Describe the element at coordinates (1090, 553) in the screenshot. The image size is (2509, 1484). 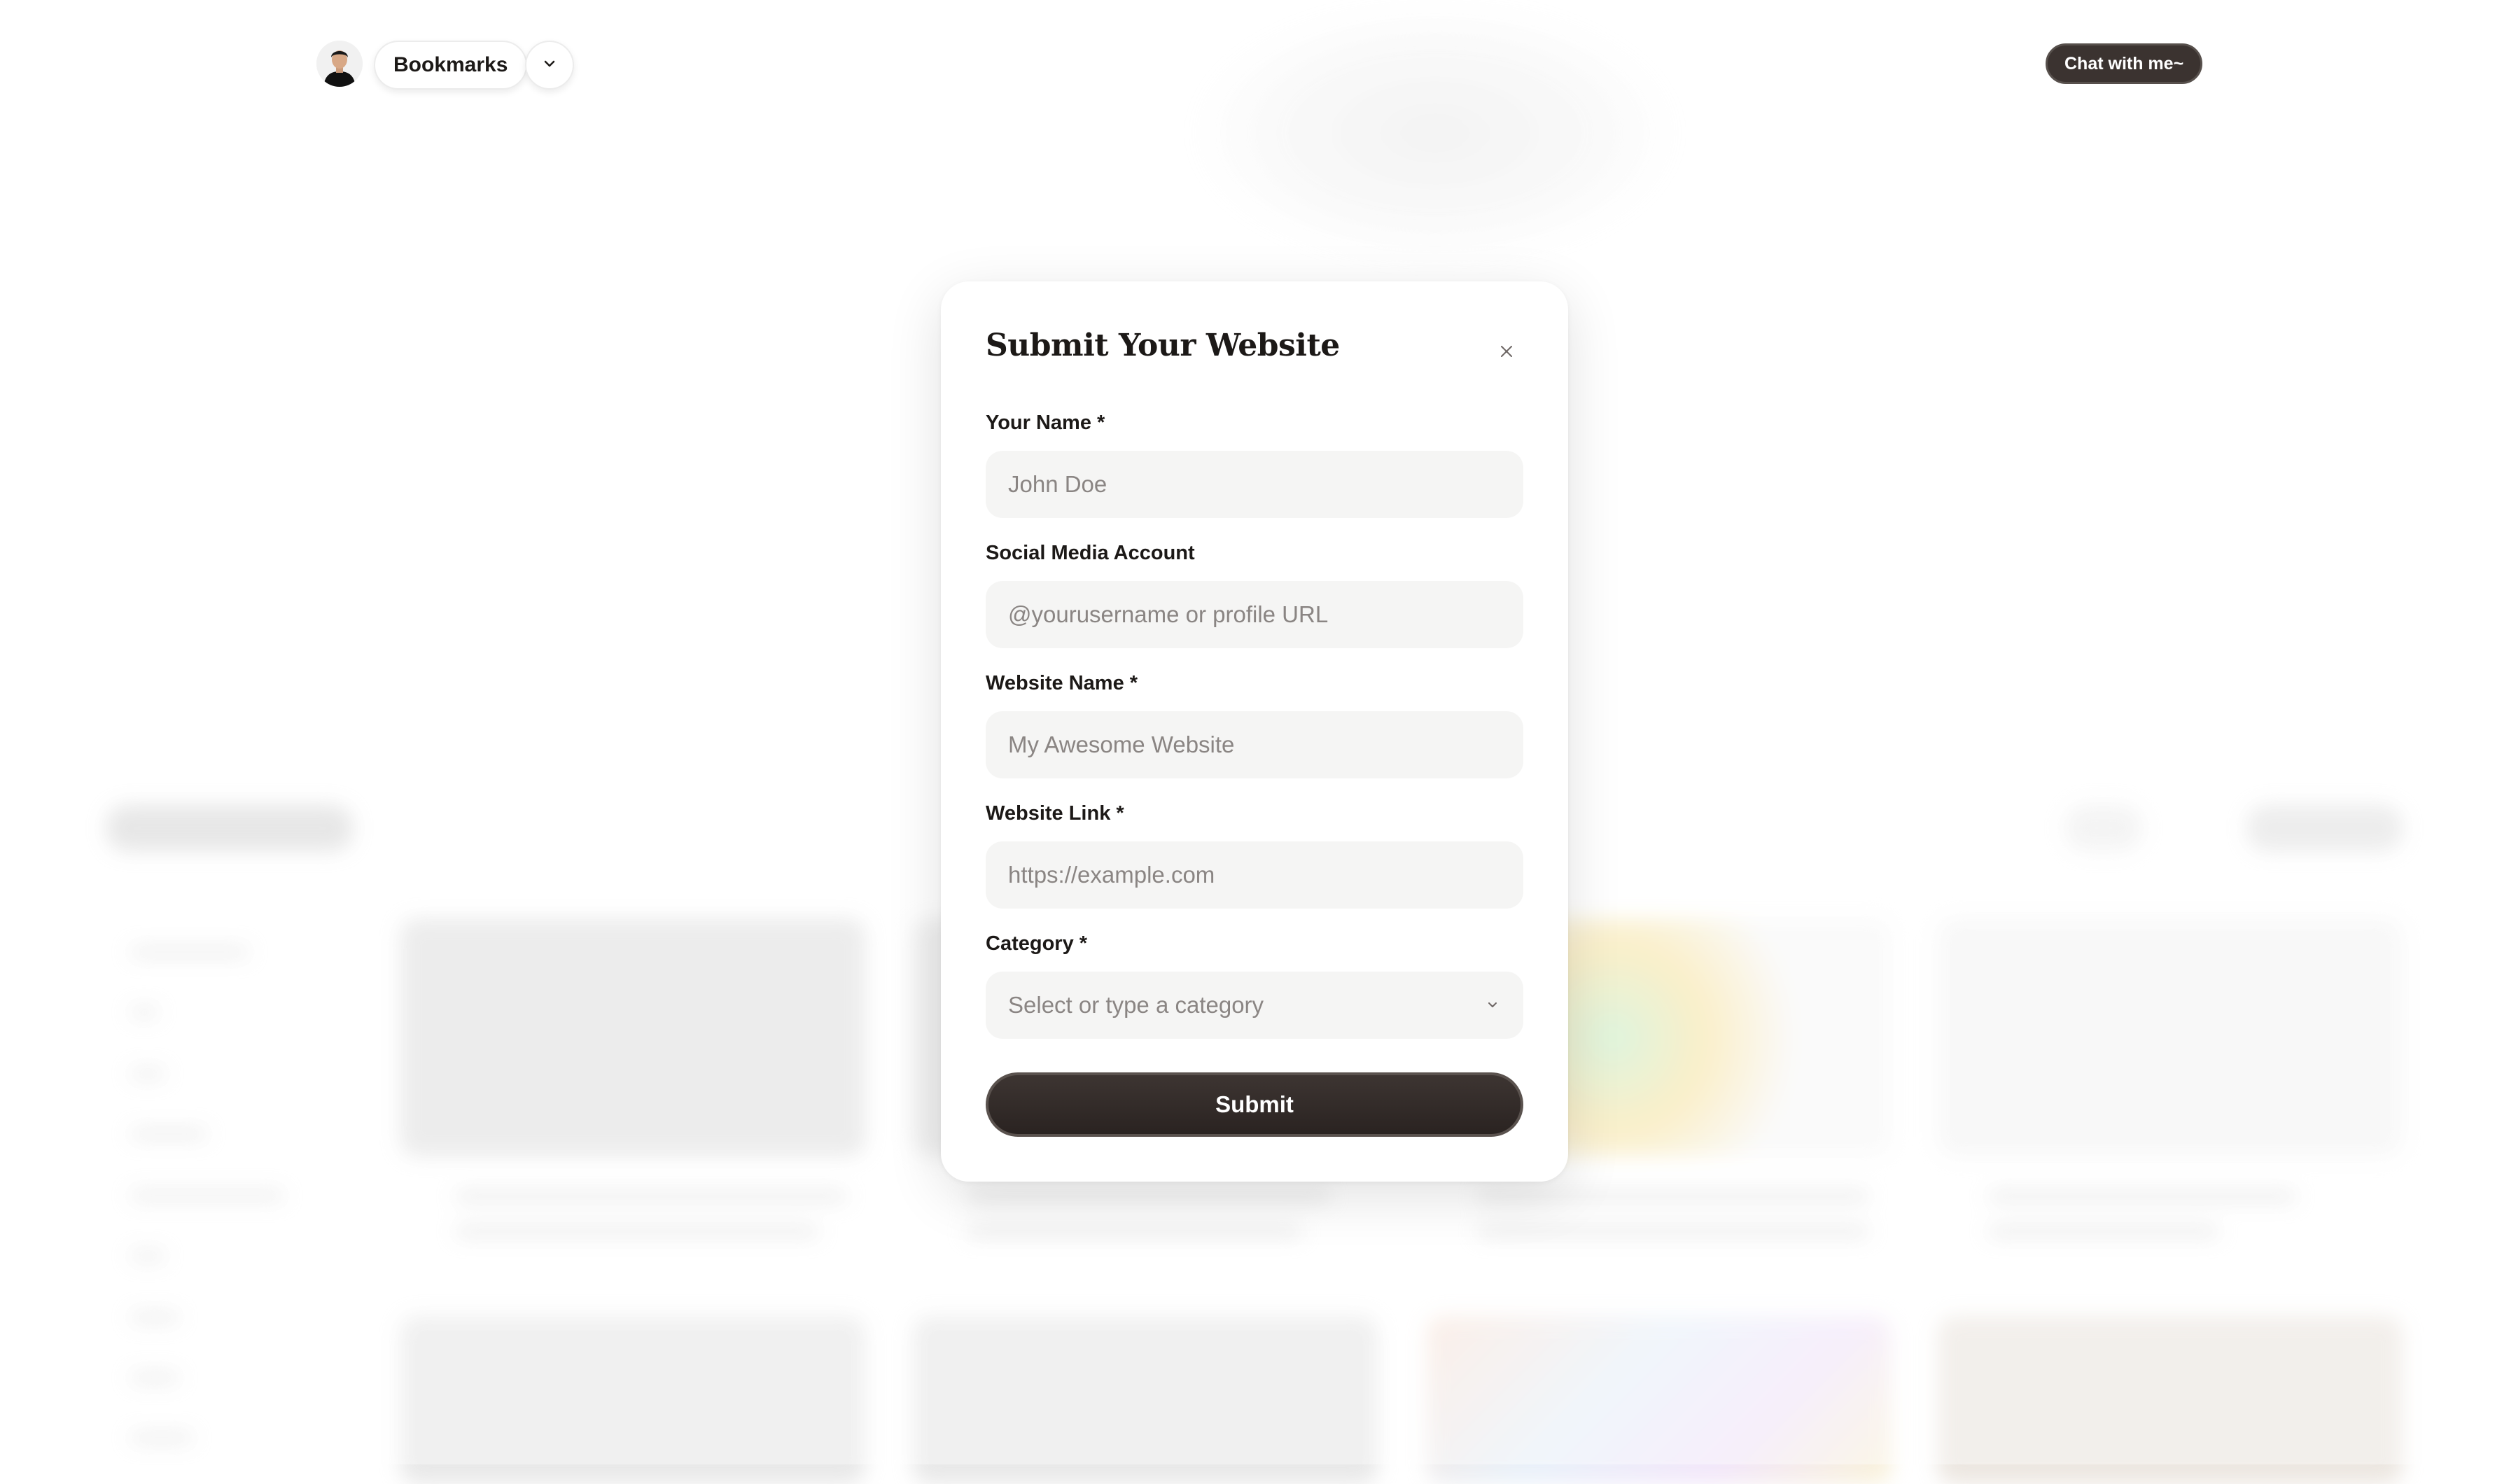
I see `social-label: Social Media Account` at that location.